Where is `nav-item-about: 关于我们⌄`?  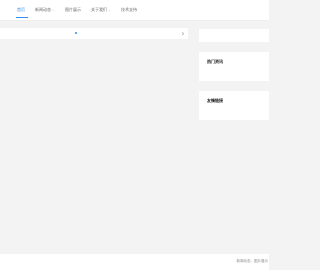 nav-item-about: 关于我们⌄ is located at coordinates (101, 10).